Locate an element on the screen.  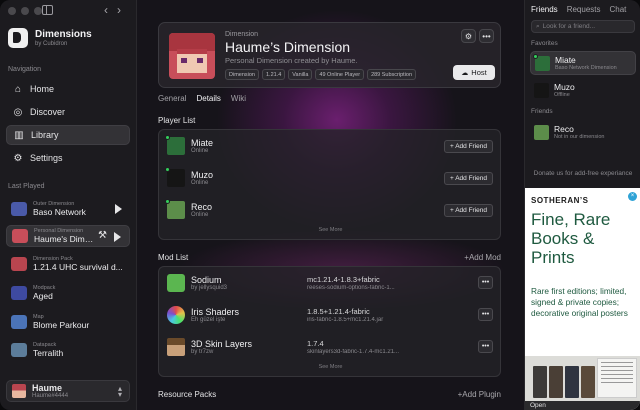
favorites-label: Favorites is located at coordinates (544, 43).